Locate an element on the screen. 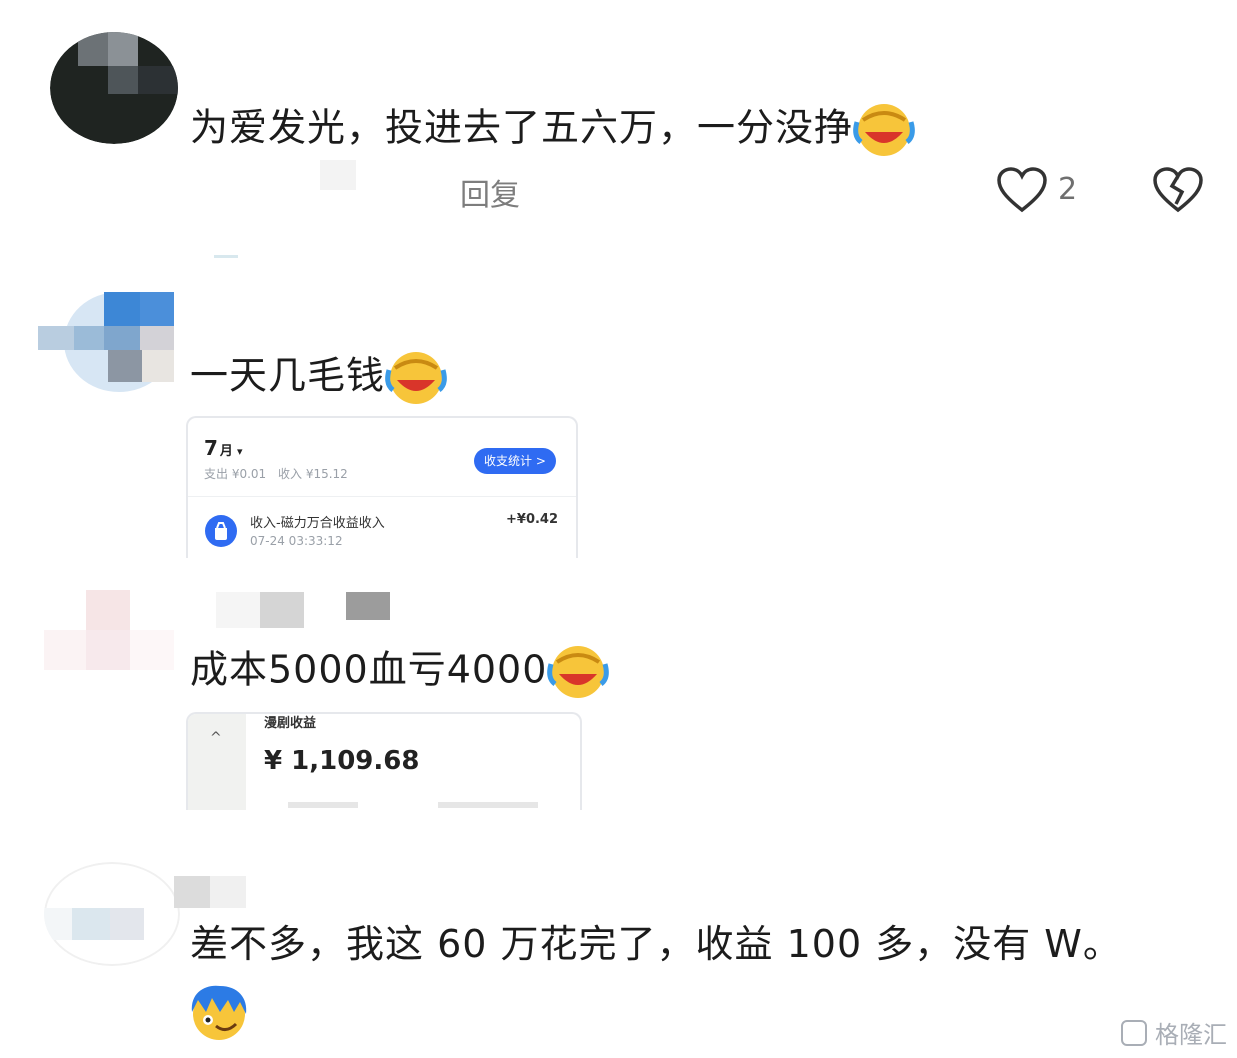 This screenshot has height=1058, width=1237. month: 7 is located at coordinates (211, 448).